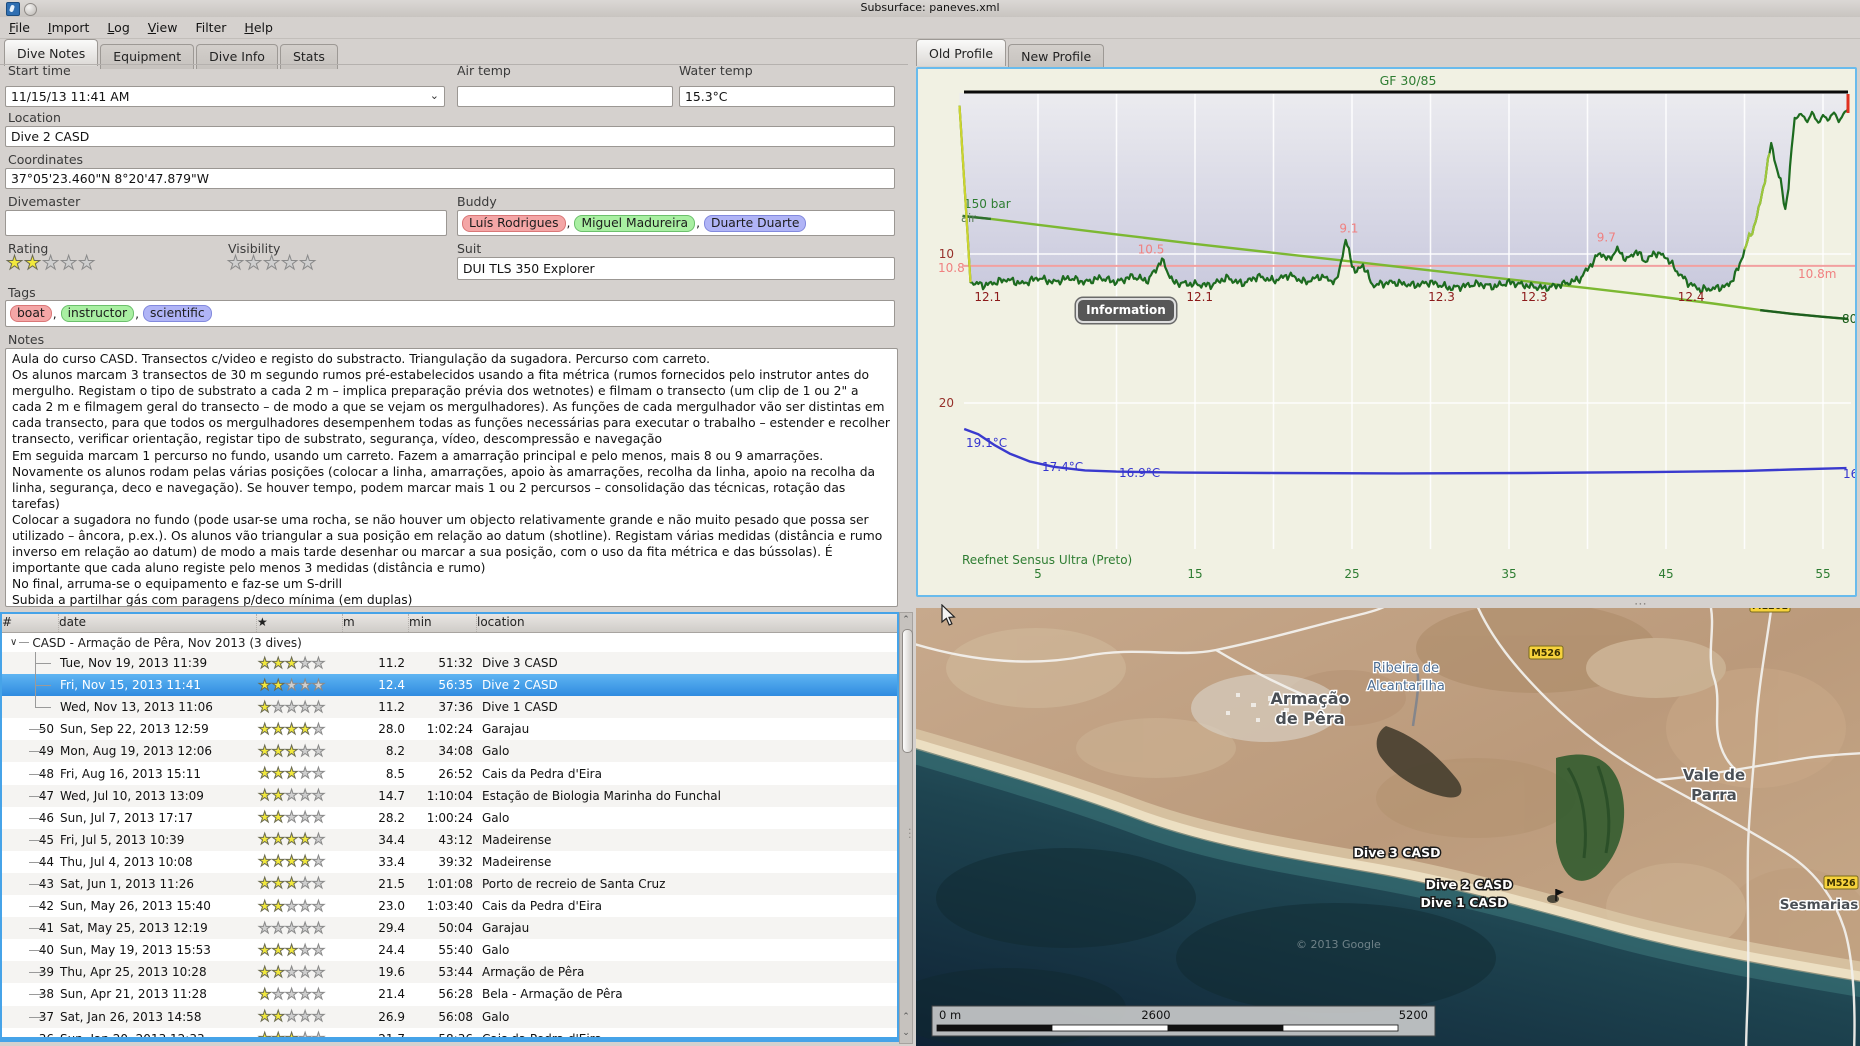 The height and width of the screenshot is (1046, 1860). What do you see at coordinates (907, 691) in the screenshot?
I see `scrollbar-thumb` at bounding box center [907, 691].